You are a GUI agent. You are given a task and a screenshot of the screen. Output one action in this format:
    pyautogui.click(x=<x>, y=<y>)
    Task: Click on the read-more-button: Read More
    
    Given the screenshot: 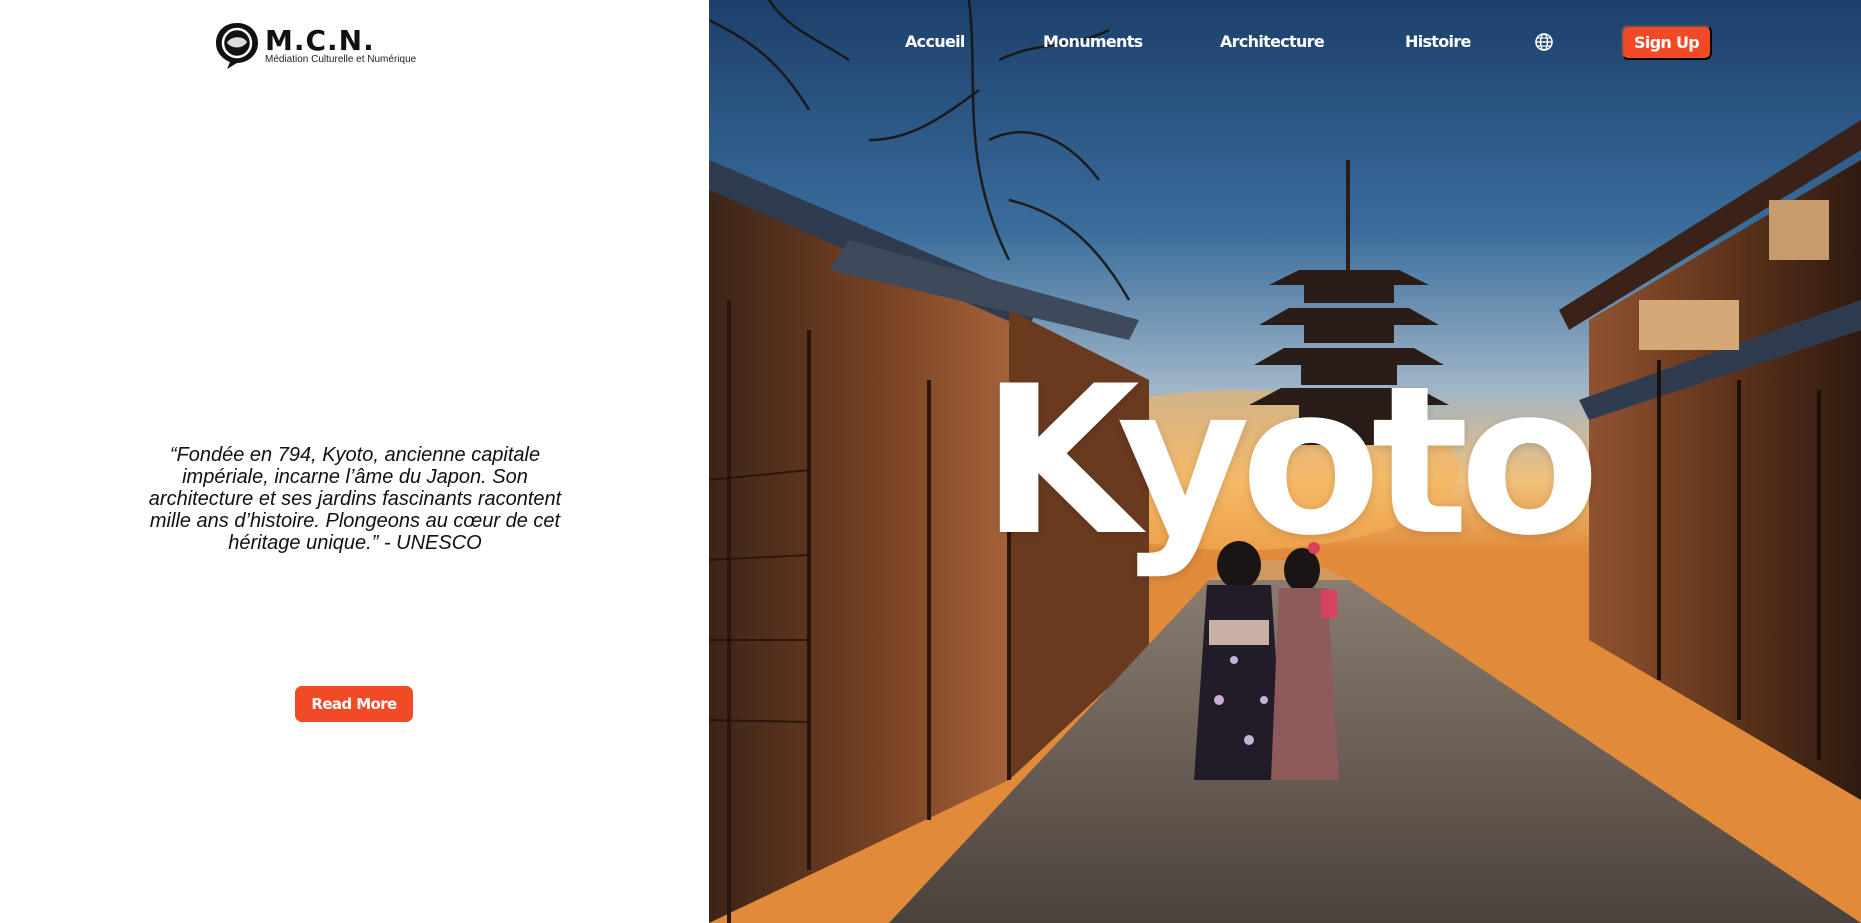 What is the action you would take?
    pyautogui.click(x=354, y=704)
    